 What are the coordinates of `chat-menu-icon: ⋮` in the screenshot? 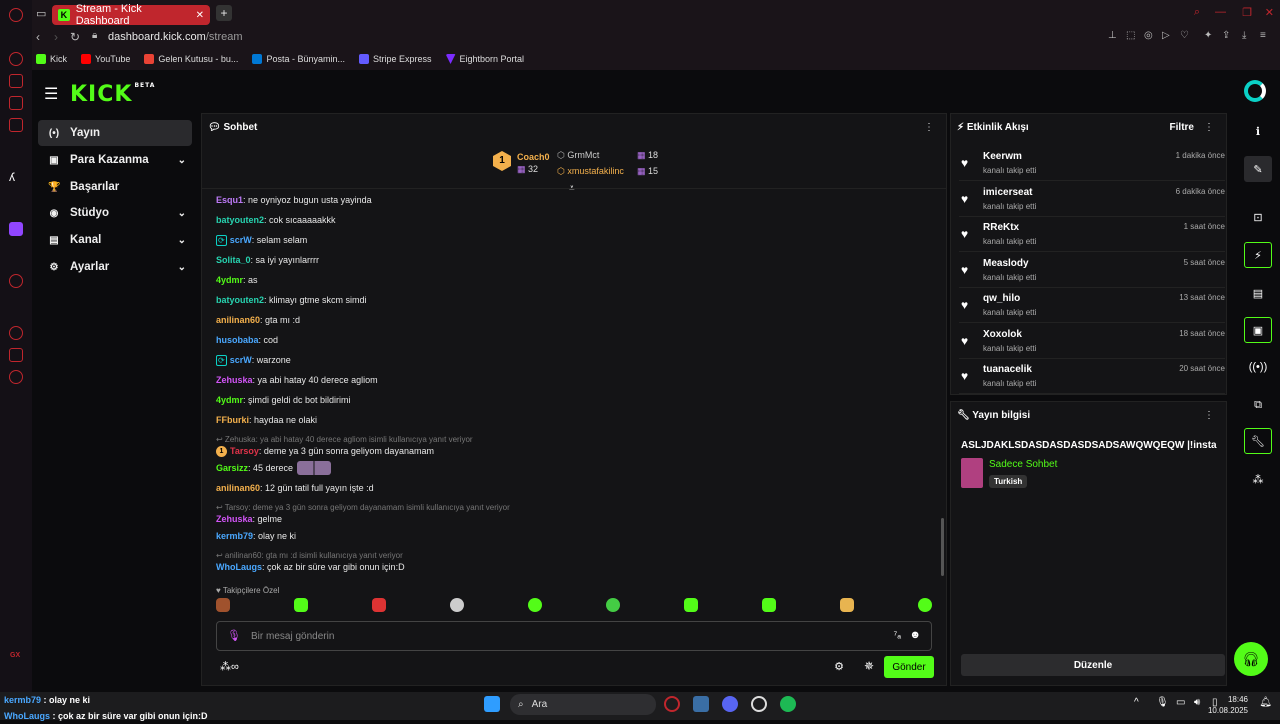 It's located at (929, 127).